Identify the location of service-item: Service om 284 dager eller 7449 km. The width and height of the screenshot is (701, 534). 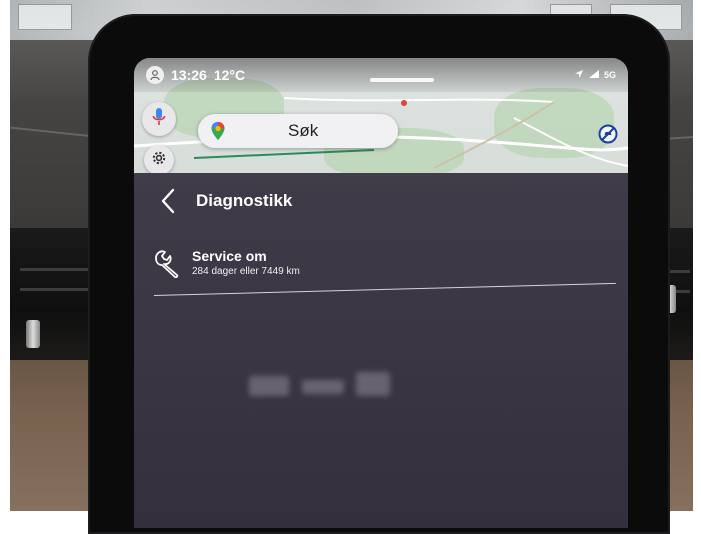
(226, 263).